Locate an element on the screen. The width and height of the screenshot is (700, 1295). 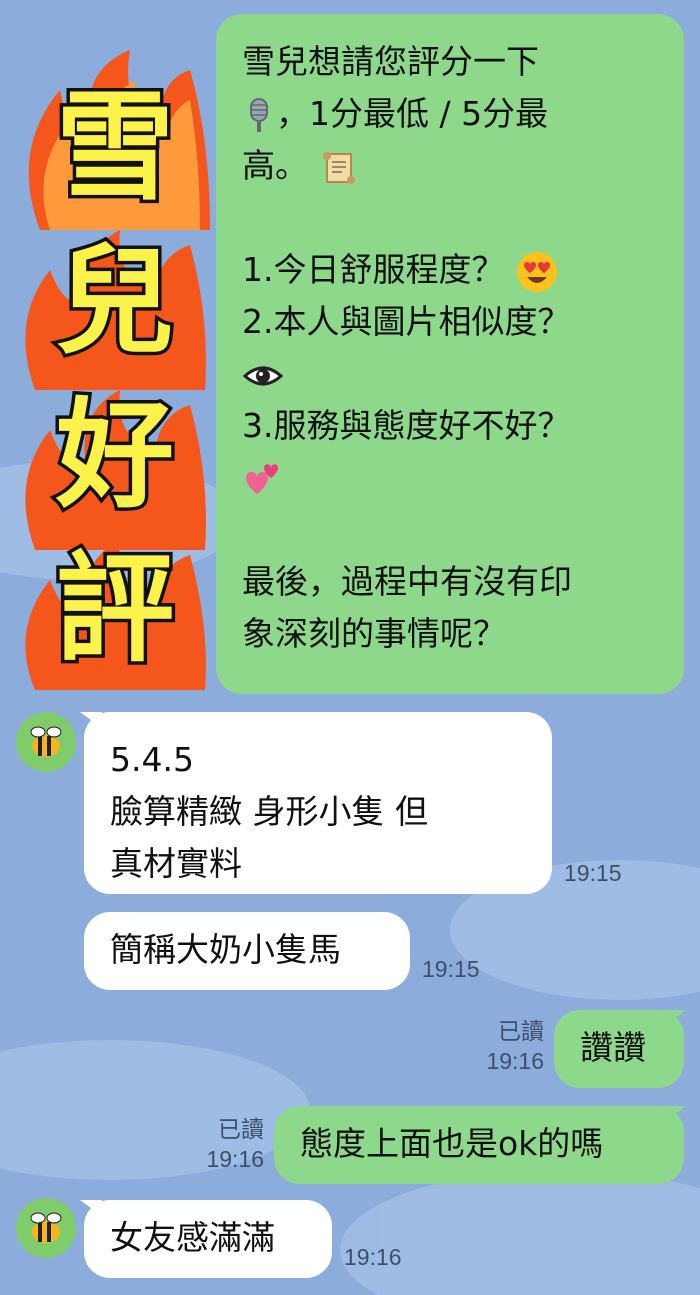
message-line: 高。 is located at coordinates (275, 165).